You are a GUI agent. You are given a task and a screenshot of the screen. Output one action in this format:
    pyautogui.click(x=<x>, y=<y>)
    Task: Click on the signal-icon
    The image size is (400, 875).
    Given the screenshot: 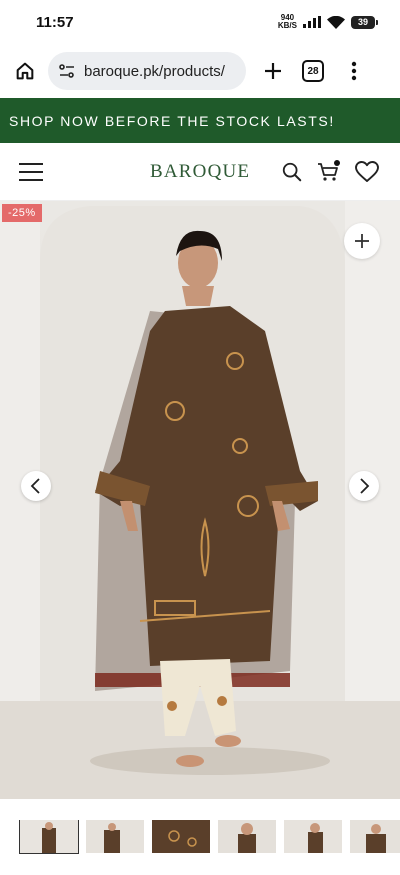 What is the action you would take?
    pyautogui.click(x=312, y=22)
    